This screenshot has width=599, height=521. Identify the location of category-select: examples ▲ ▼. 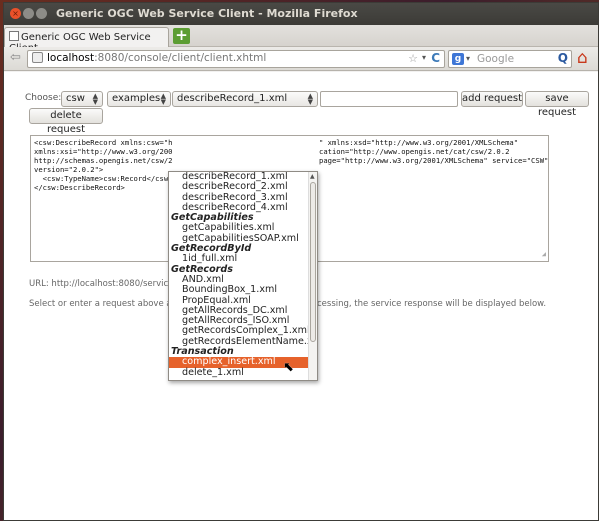
(139, 99).